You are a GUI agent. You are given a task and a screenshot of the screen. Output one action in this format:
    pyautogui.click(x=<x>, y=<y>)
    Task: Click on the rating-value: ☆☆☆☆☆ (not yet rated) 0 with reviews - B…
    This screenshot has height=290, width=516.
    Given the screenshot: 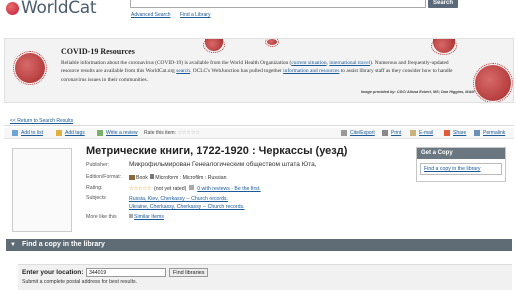 What is the action you would take?
    pyautogui.click(x=195, y=188)
    